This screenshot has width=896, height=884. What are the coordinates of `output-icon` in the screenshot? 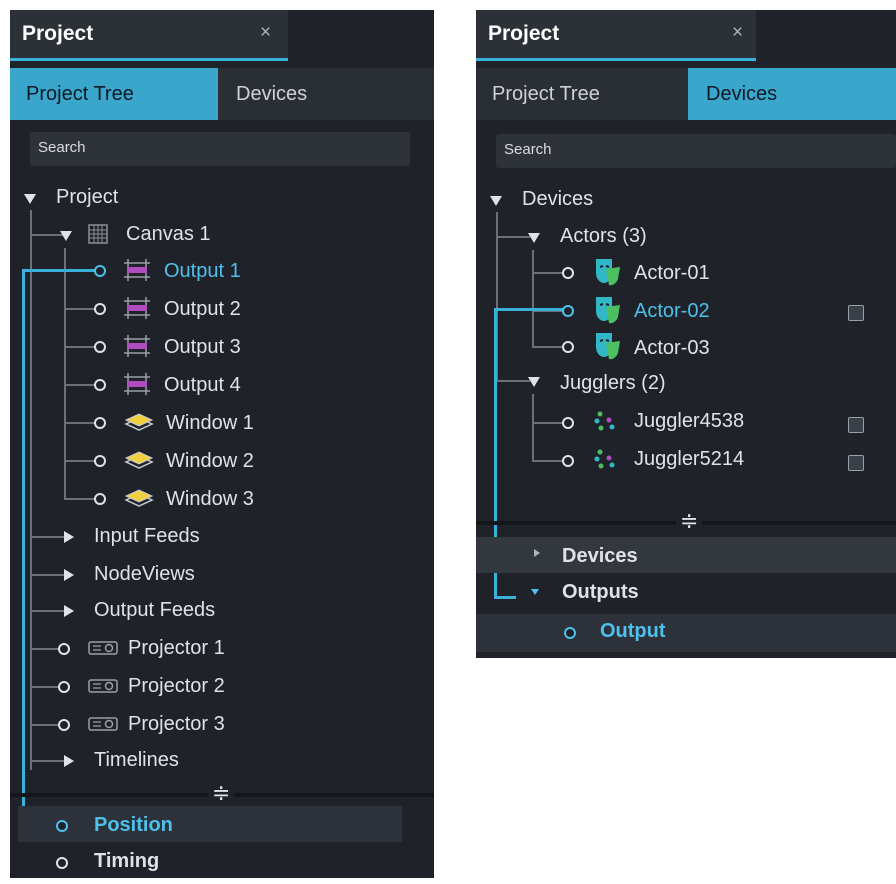 It's located at (137, 346).